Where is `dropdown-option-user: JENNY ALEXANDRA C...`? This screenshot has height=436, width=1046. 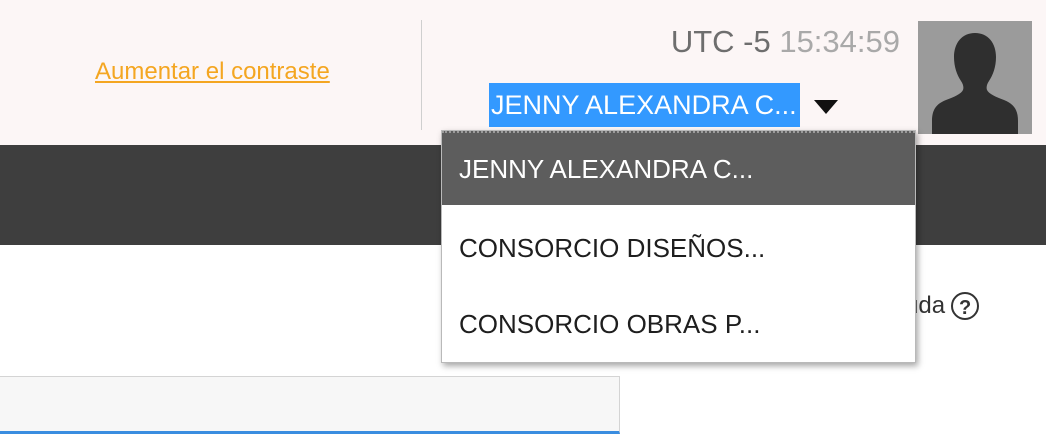 dropdown-option-user: JENNY ALEXANDRA C... is located at coordinates (678, 168).